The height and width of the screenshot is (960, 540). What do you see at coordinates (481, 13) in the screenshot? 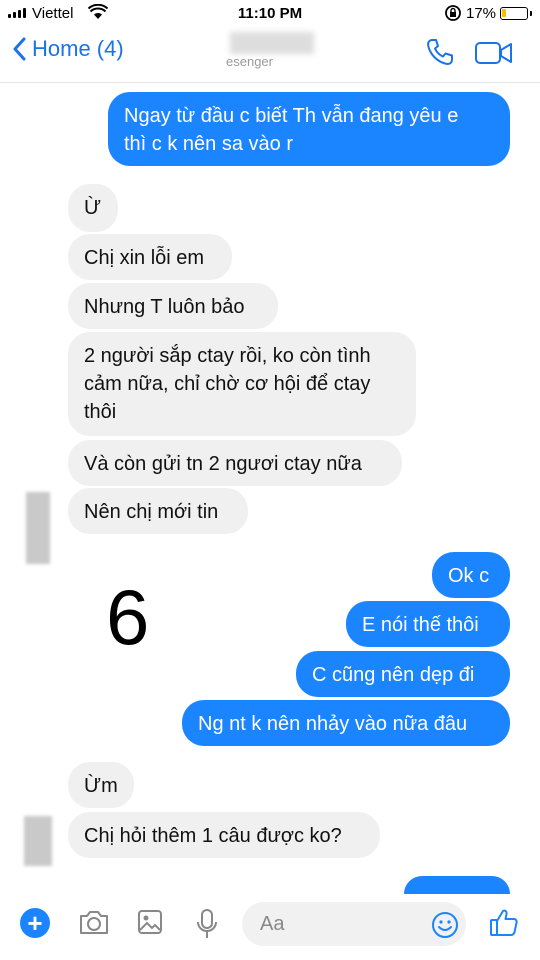
I see `battery-percent: 17%` at bounding box center [481, 13].